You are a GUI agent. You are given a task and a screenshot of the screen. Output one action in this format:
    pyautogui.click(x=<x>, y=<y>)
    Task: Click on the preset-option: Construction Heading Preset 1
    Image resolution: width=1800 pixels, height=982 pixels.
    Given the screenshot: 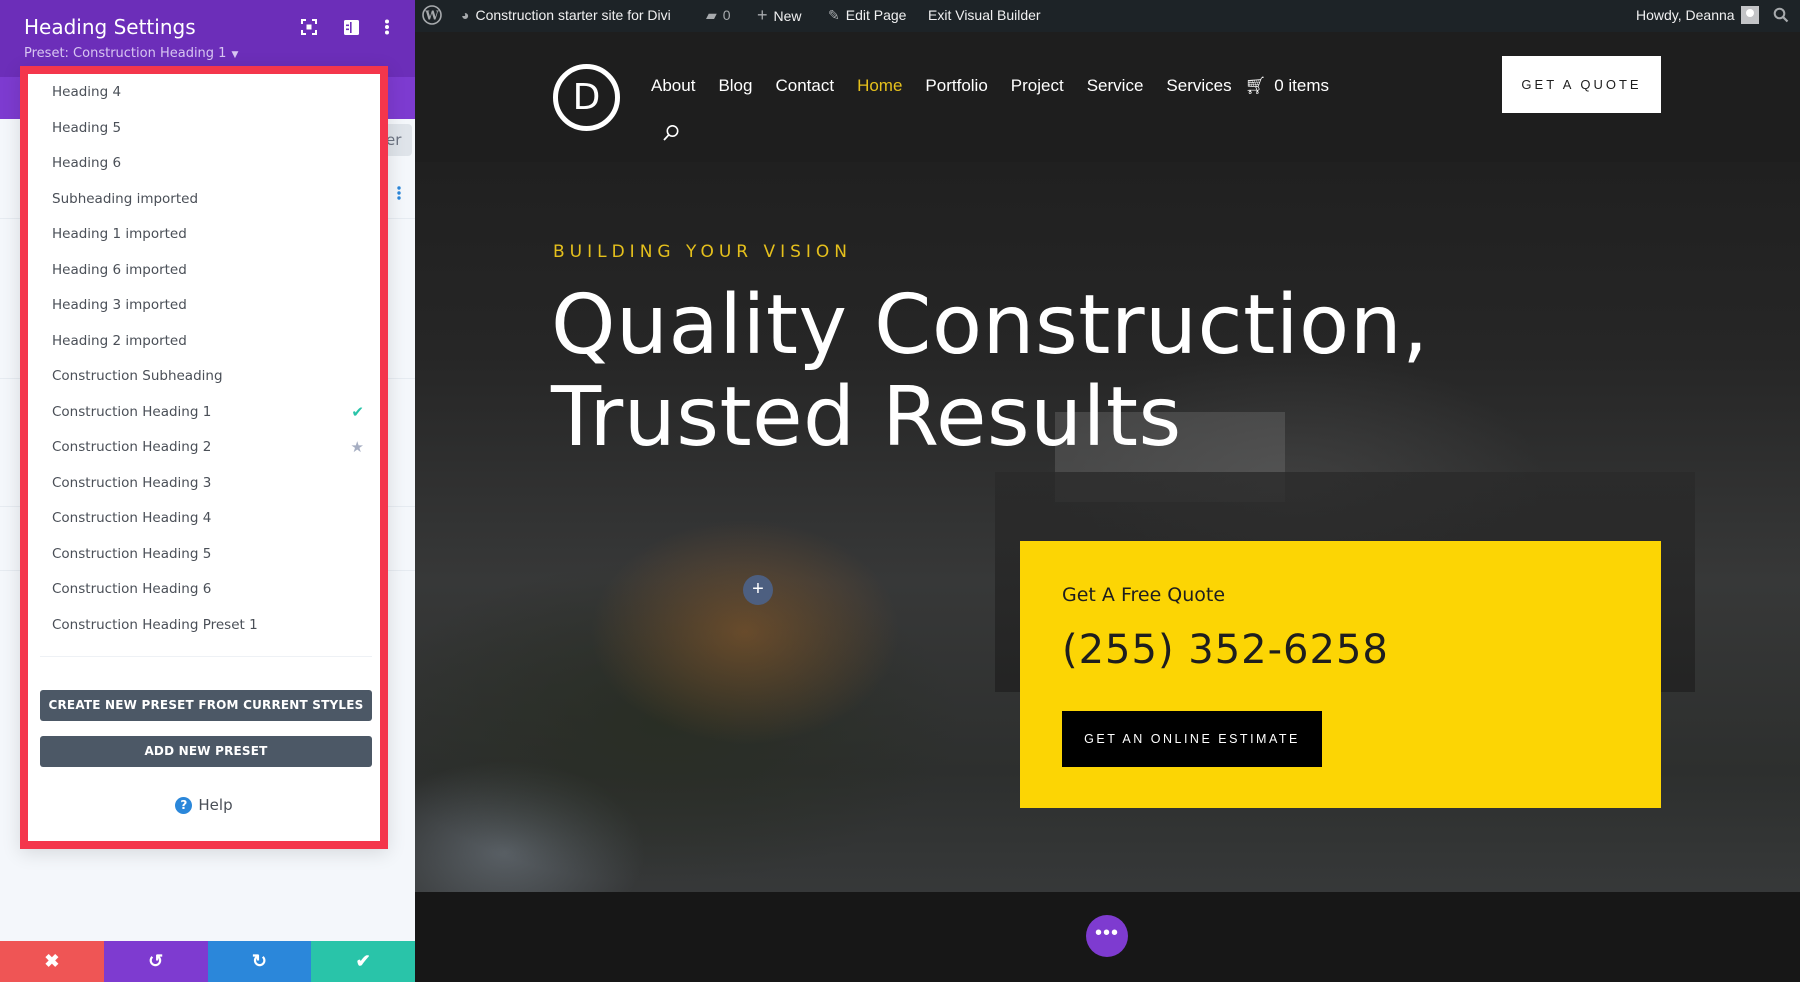 What is the action you would take?
    pyautogui.click(x=208, y=625)
    